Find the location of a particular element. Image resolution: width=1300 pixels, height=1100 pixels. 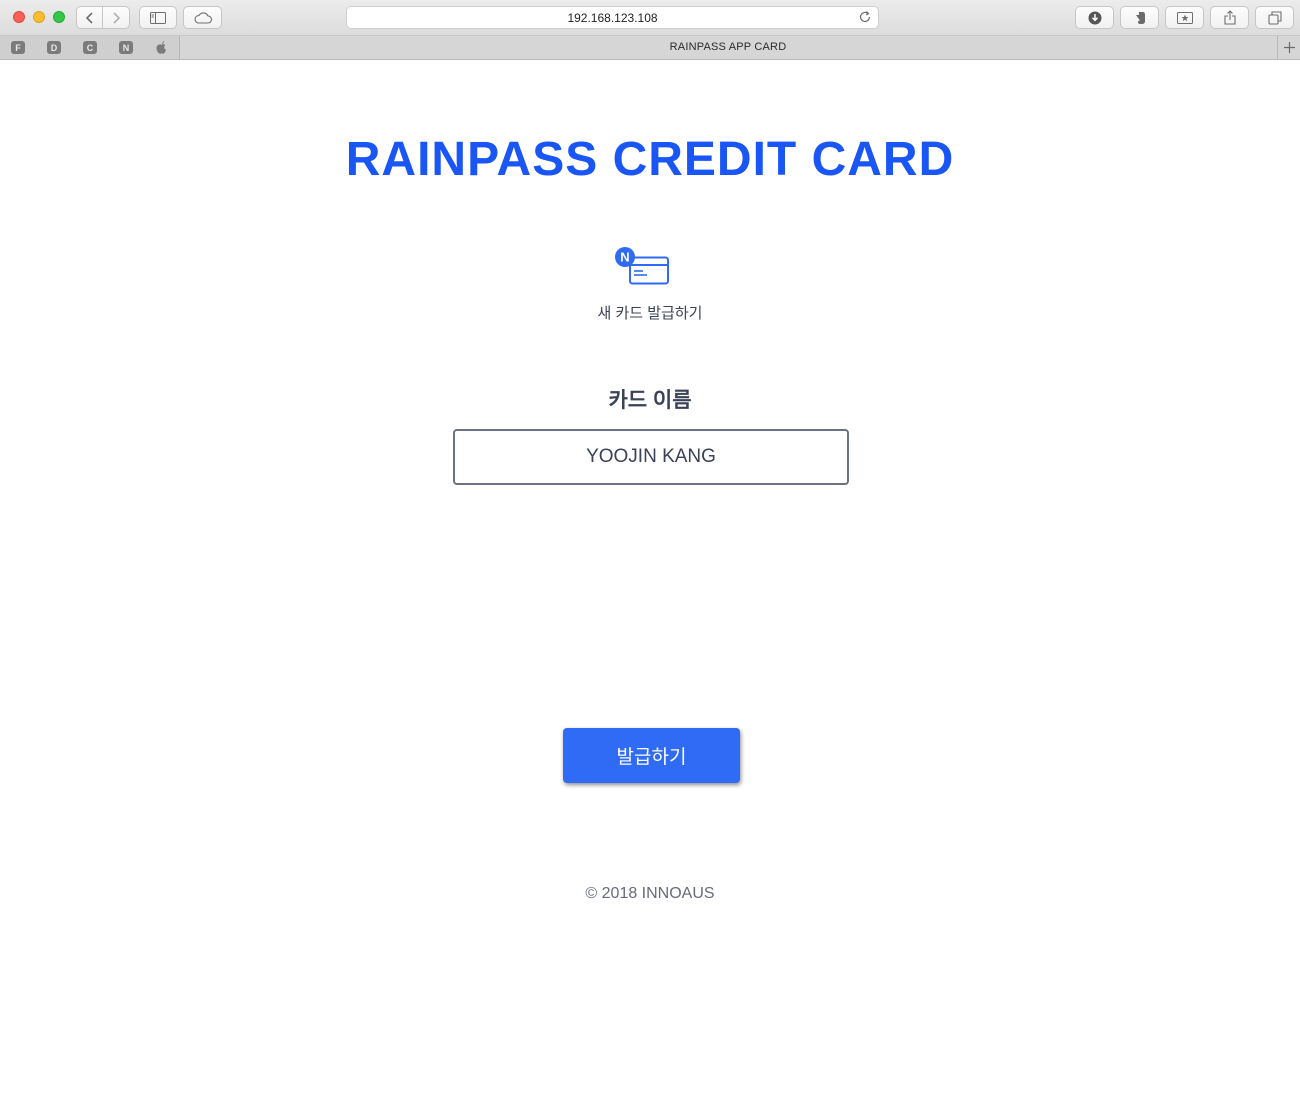

bookmark-icon is located at coordinates (1184, 17).